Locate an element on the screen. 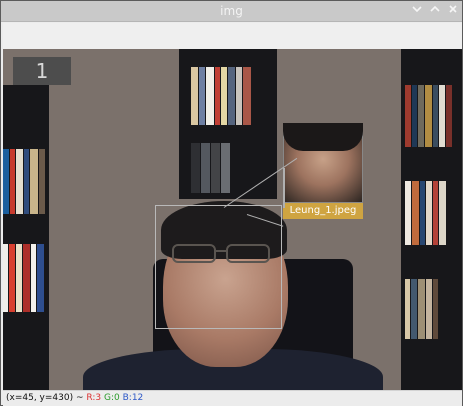 The height and width of the screenshot is (406, 463). left-books-top is located at coordinates (24, 181).